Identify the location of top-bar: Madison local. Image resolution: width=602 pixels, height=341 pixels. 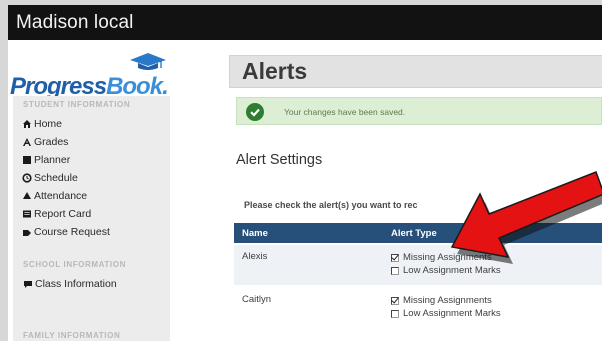
(305, 22).